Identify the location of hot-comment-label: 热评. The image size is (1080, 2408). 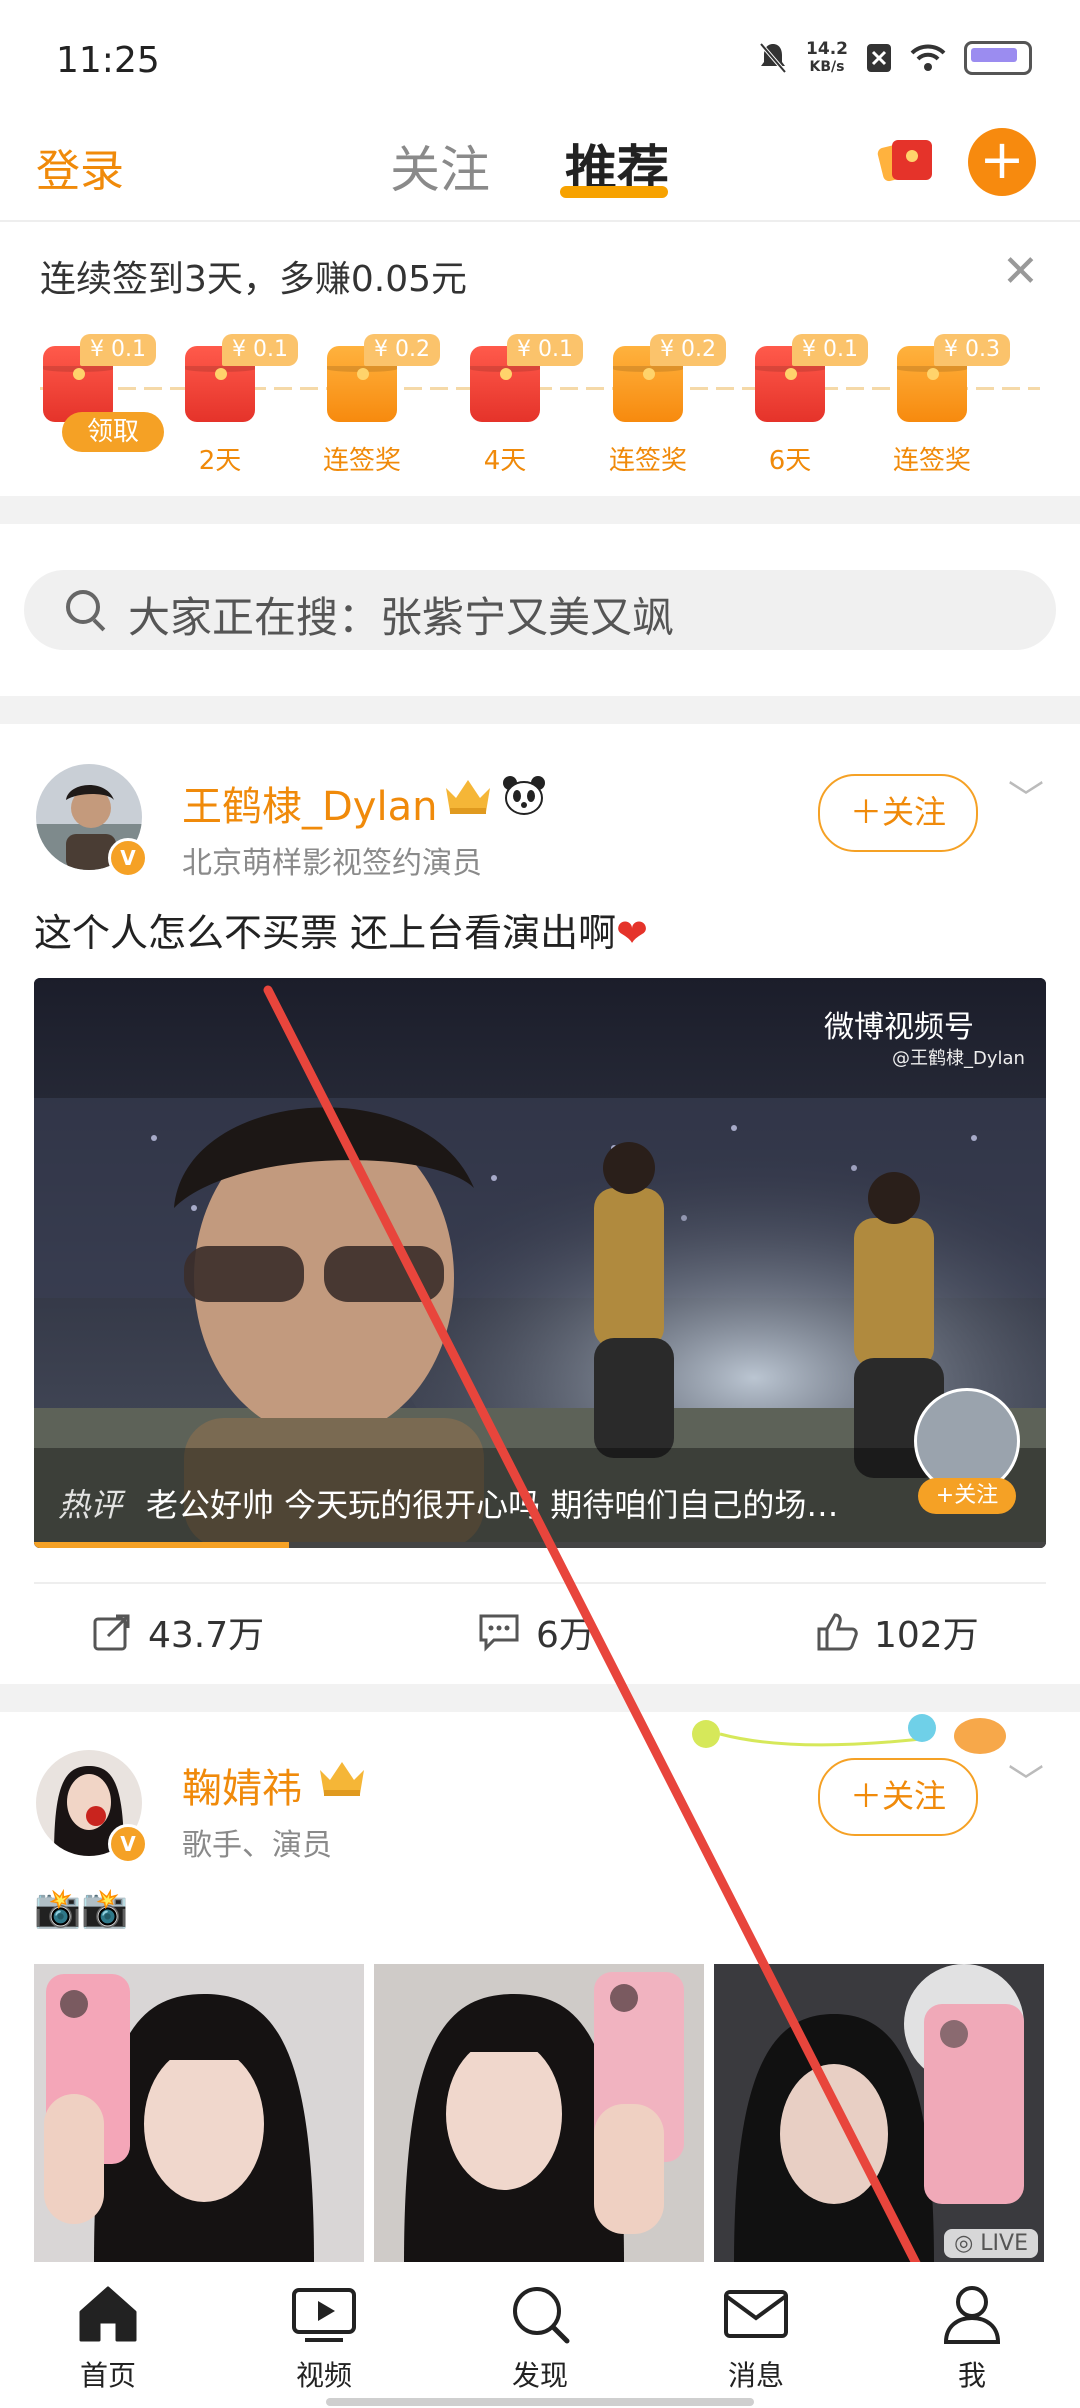
(90, 1505).